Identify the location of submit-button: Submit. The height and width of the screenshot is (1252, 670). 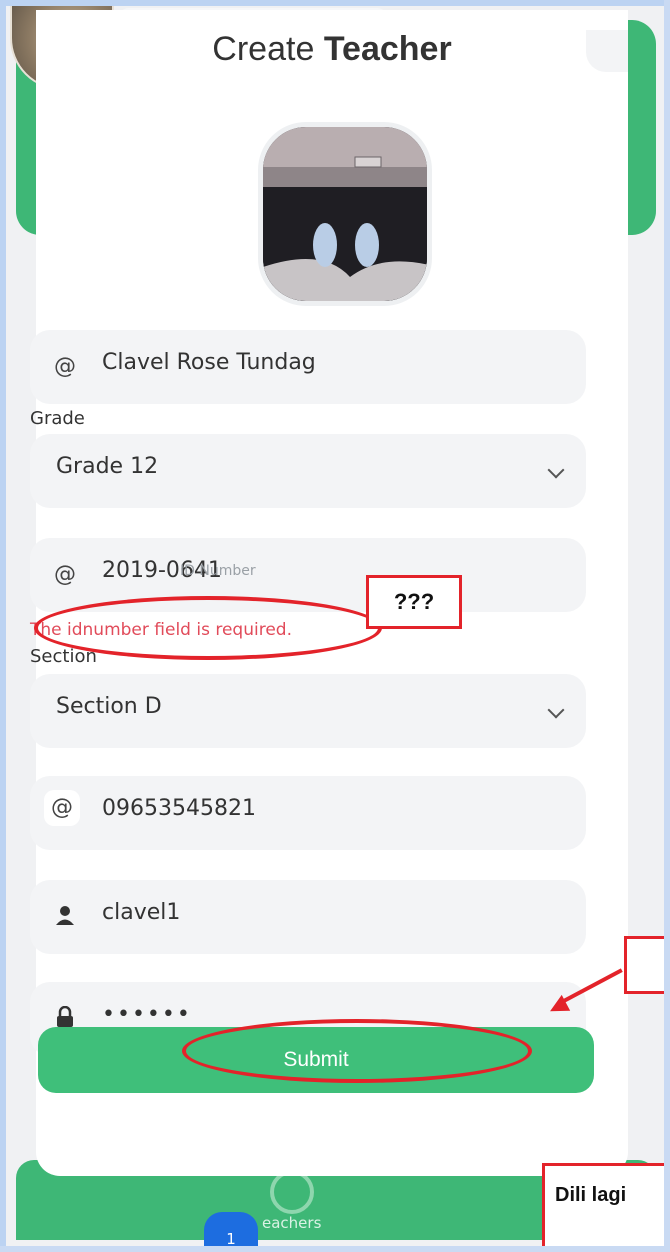
(316, 1060).